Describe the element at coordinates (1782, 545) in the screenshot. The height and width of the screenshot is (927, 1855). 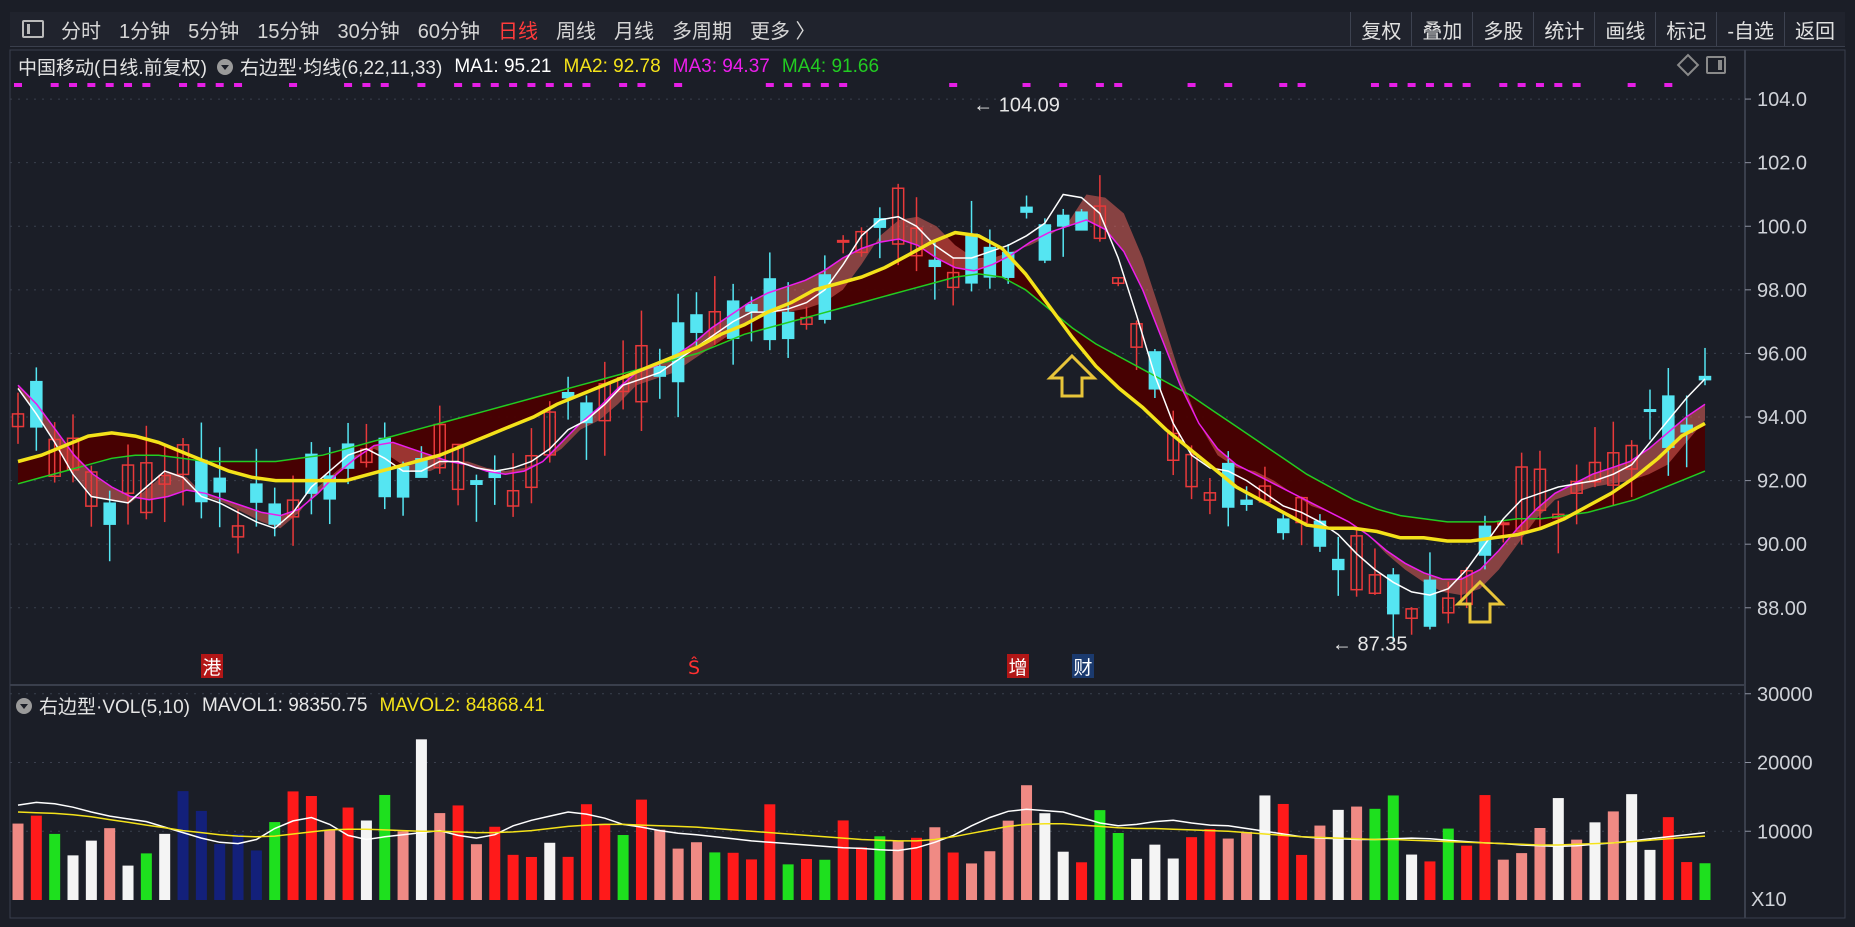
I see `price-tick-label: 90.00` at that location.